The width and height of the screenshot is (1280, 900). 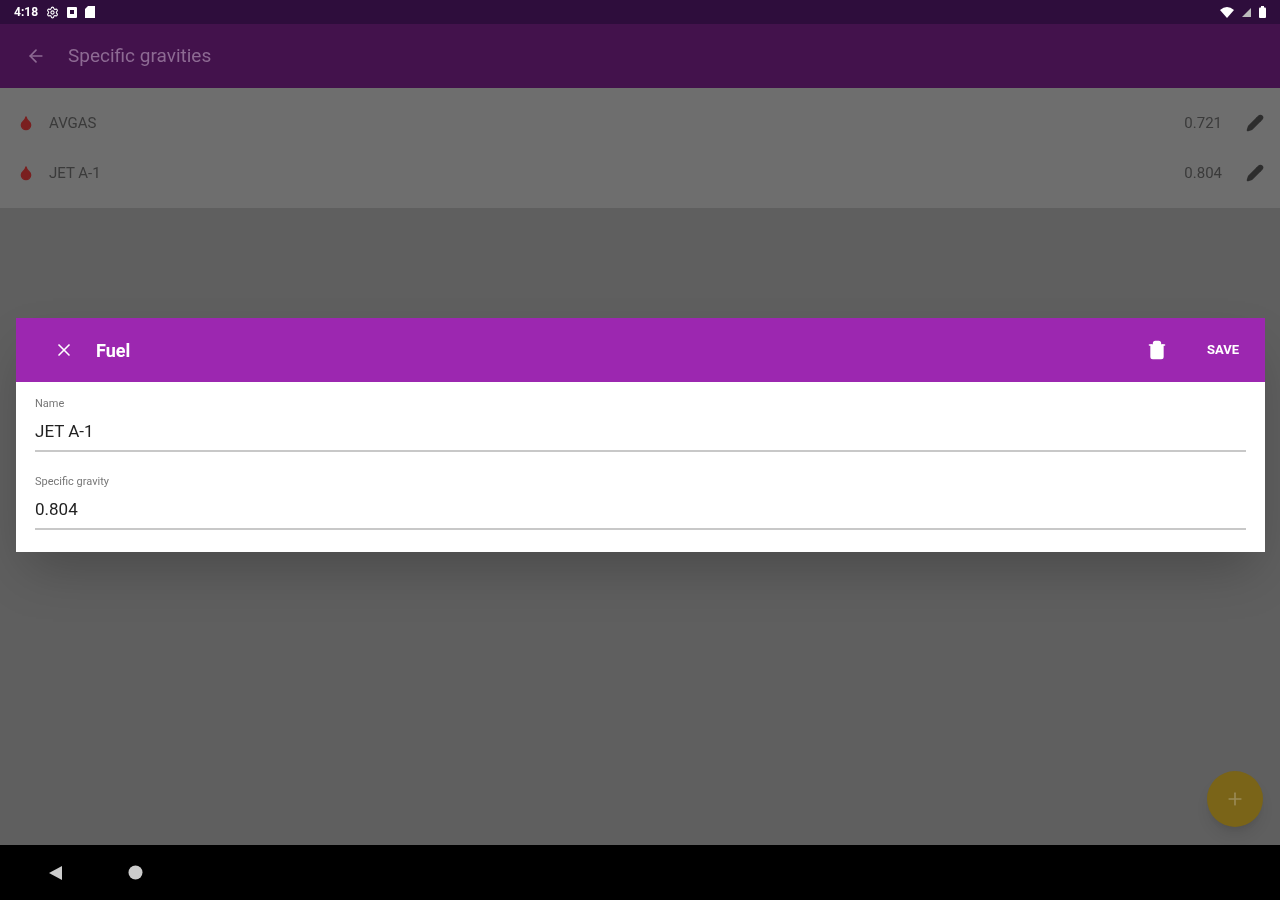 What do you see at coordinates (1246, 12) in the screenshot?
I see `signal-icon` at bounding box center [1246, 12].